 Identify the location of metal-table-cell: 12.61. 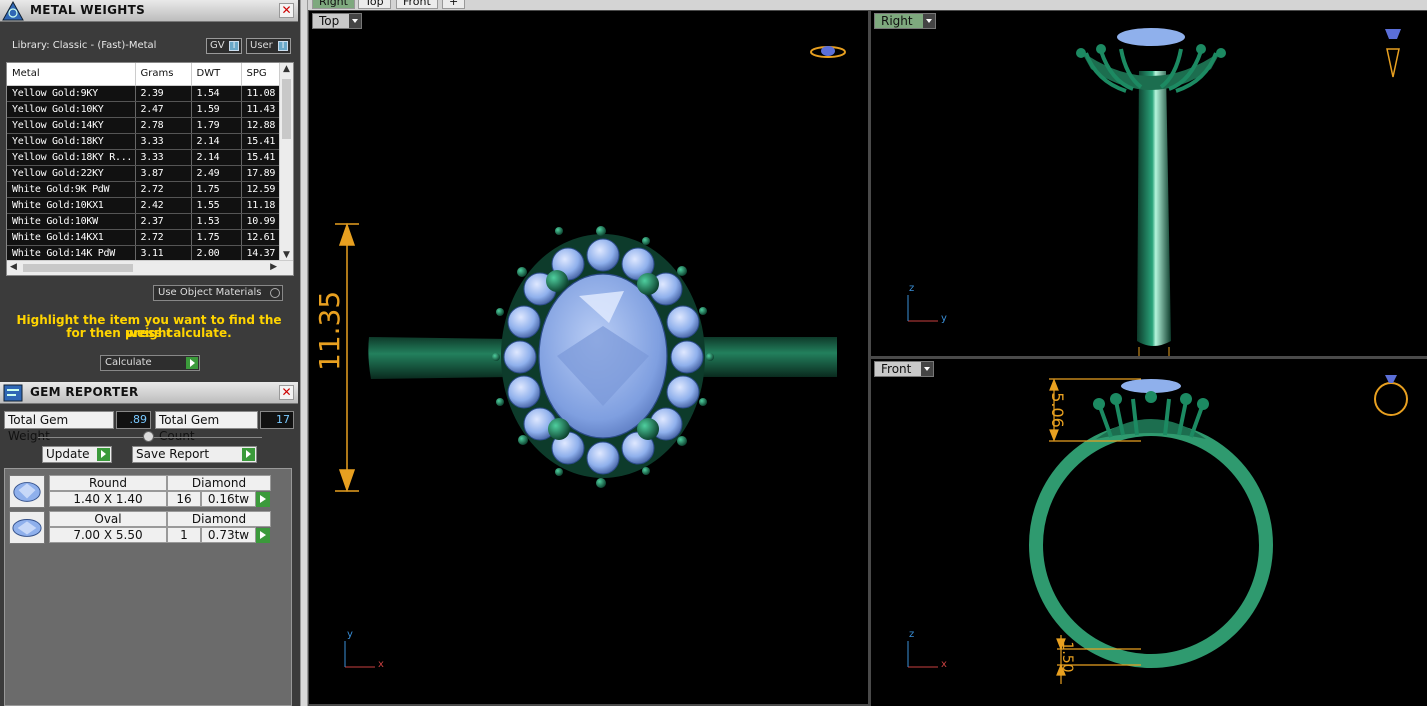
(260, 237).